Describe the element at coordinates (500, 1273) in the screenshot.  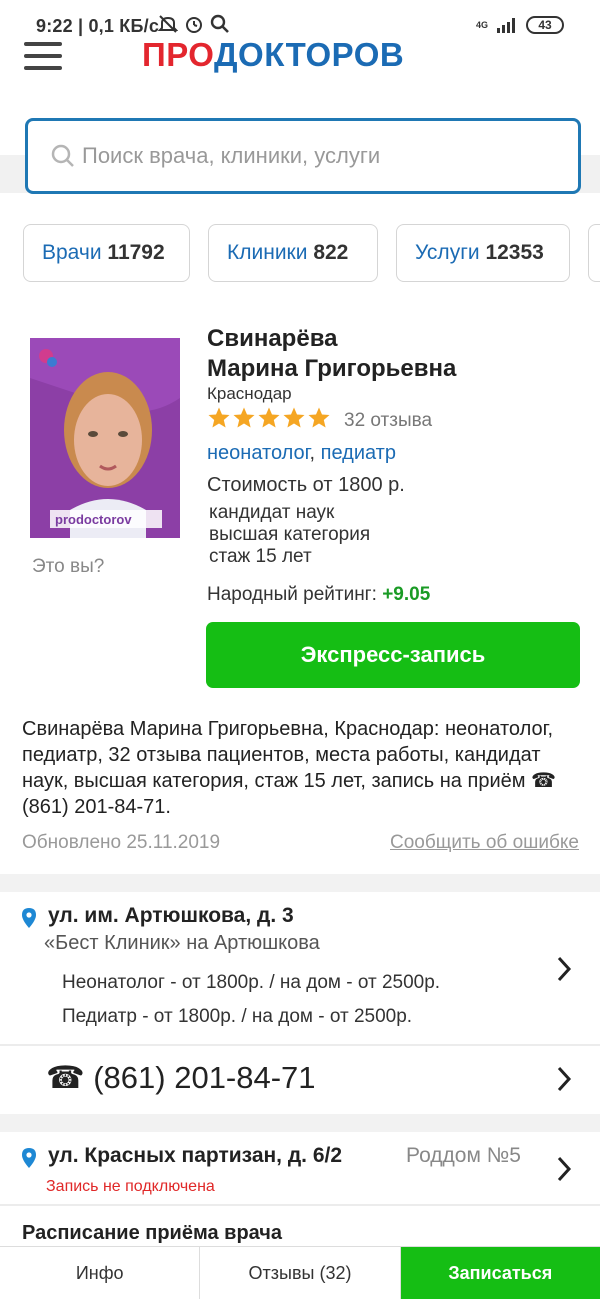
I see `tab-book: Записаться` at that location.